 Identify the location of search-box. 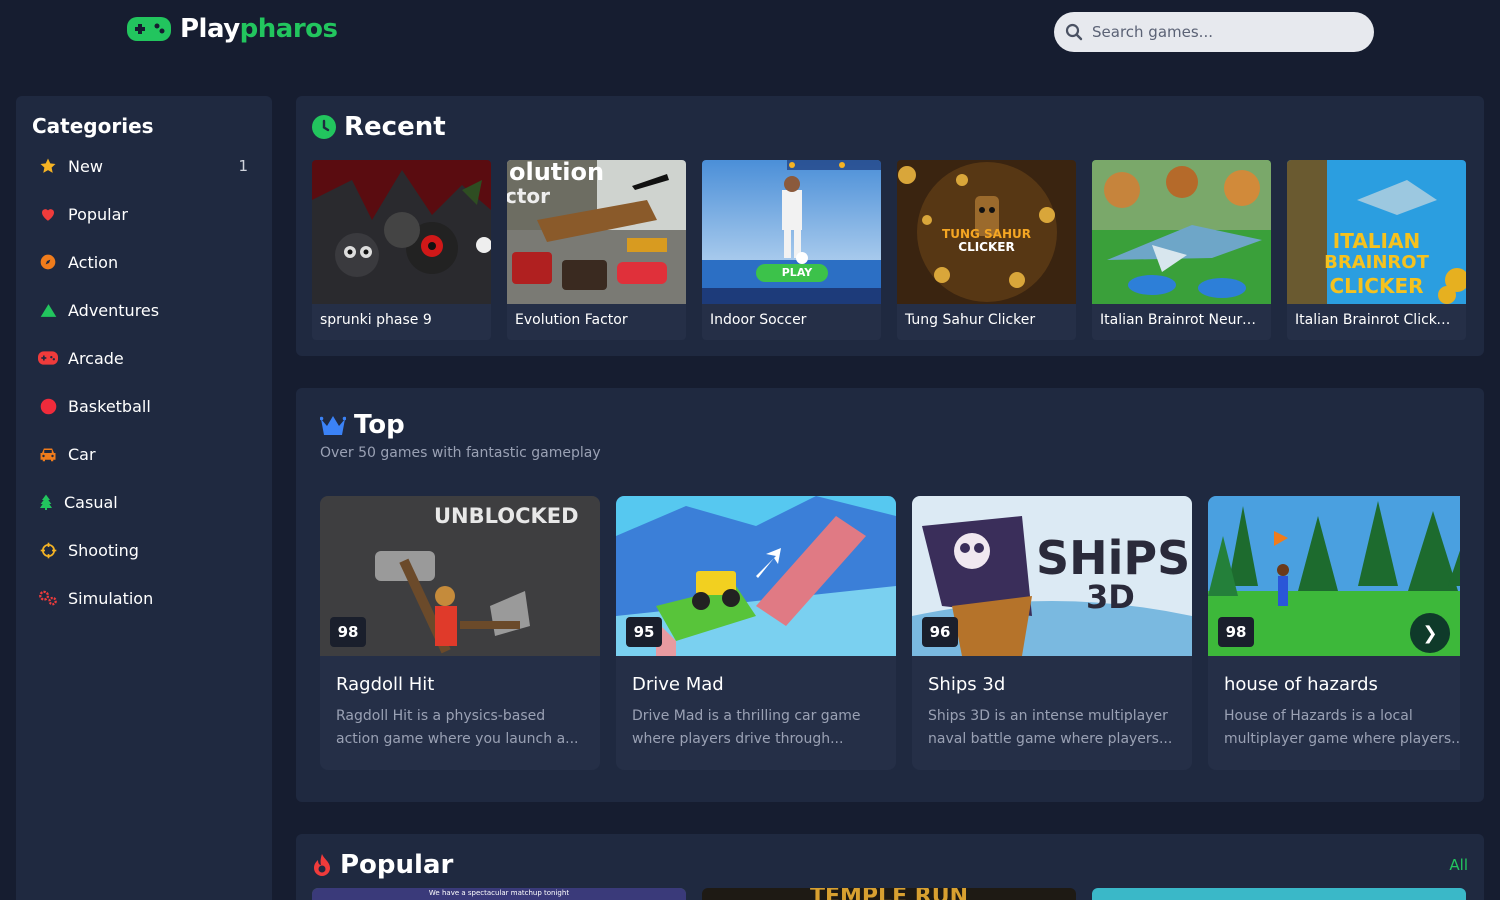
(1214, 32).